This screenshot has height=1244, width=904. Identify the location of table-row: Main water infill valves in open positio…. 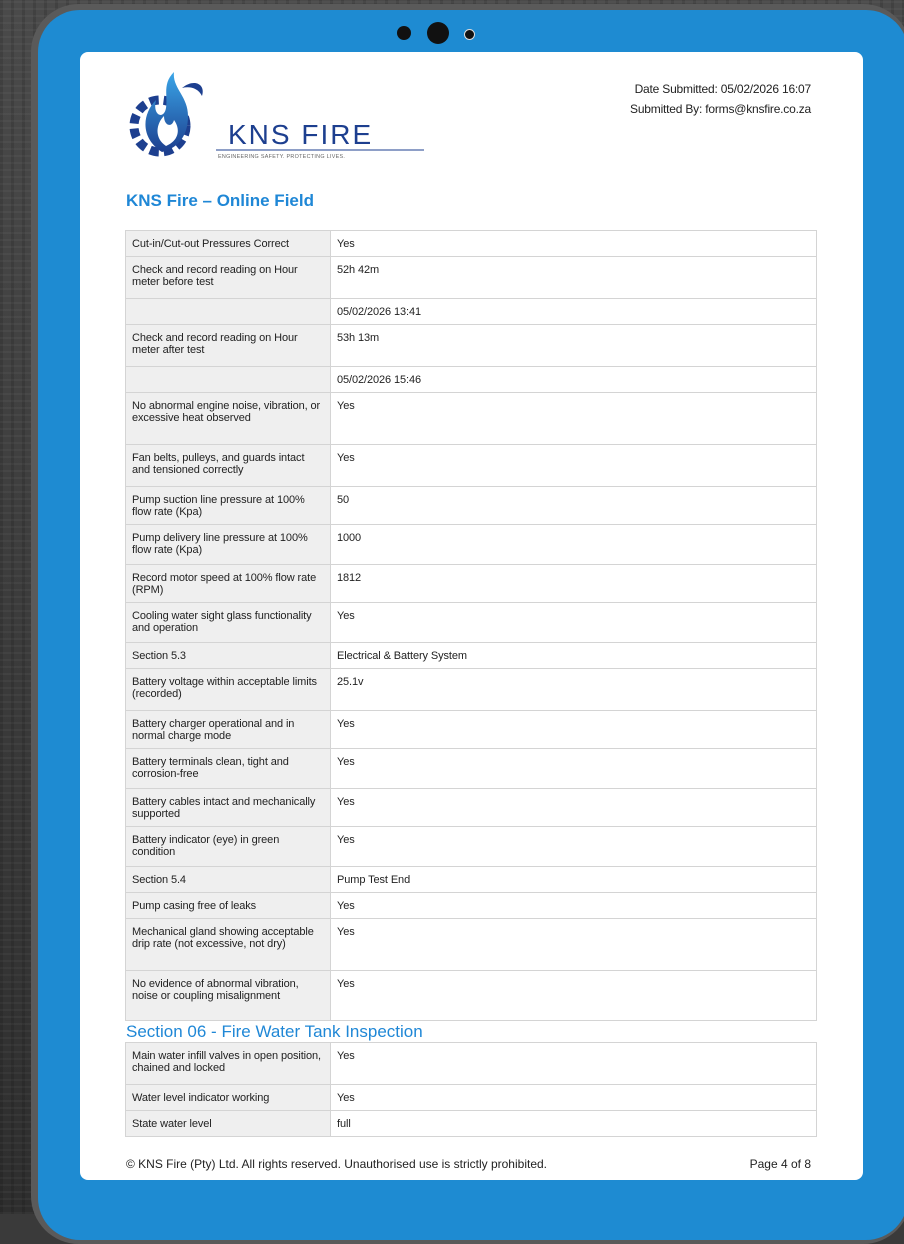
(471, 1063).